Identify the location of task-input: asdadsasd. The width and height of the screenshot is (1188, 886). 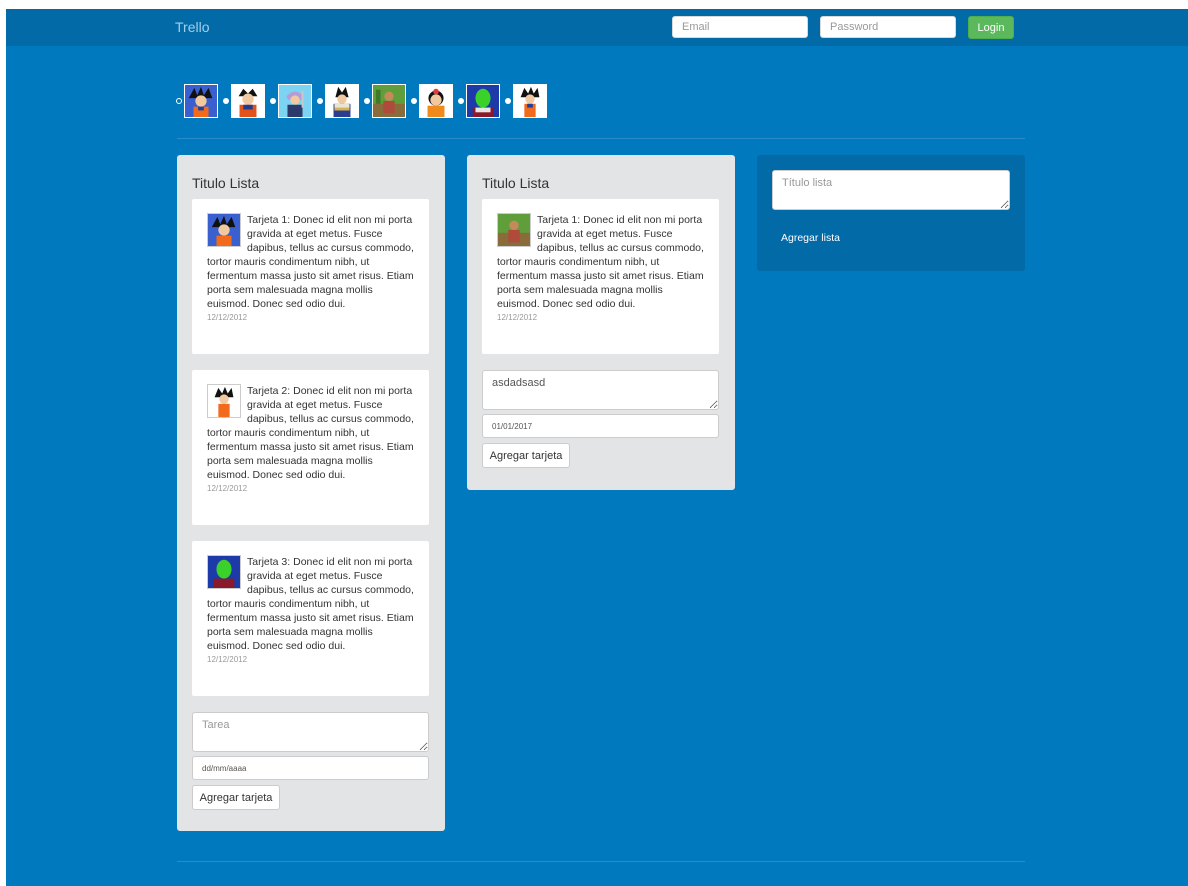
(600, 390).